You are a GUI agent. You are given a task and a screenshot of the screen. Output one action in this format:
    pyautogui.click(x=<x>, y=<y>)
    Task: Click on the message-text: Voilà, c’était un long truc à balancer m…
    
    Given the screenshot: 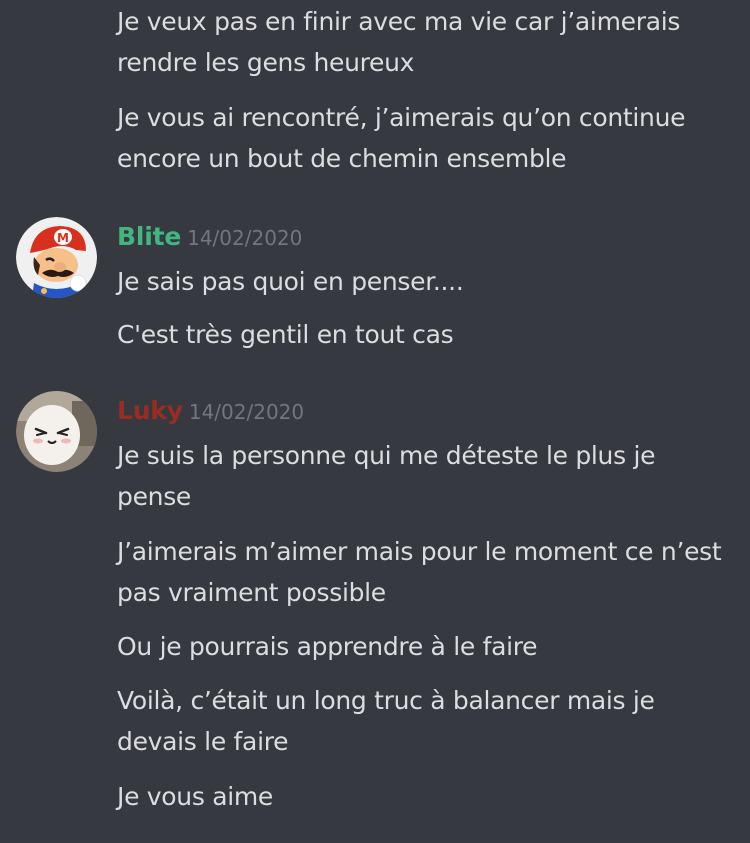 What is the action you would take?
    pyautogui.click(x=386, y=721)
    